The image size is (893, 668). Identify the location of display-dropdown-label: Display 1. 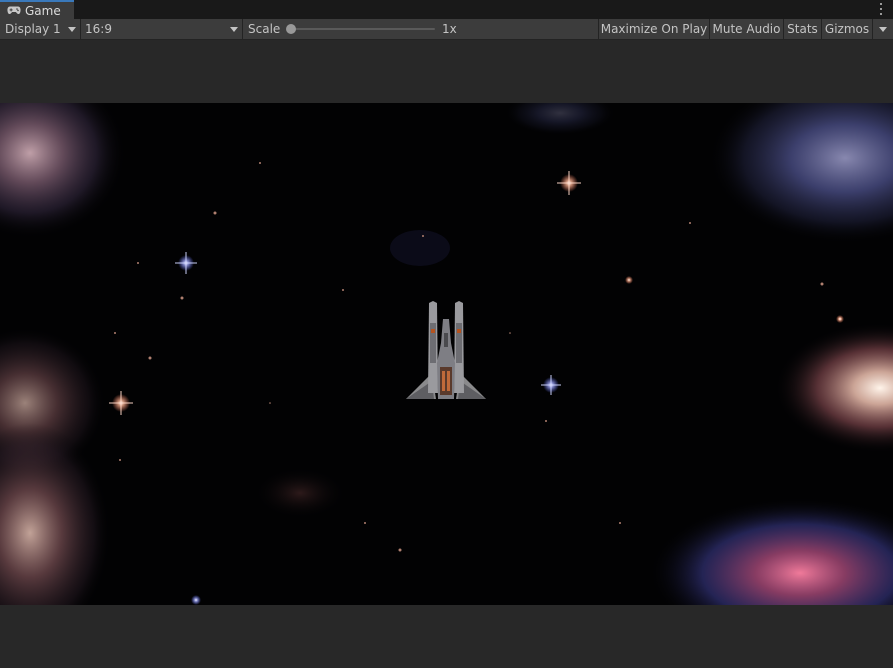
(33, 29).